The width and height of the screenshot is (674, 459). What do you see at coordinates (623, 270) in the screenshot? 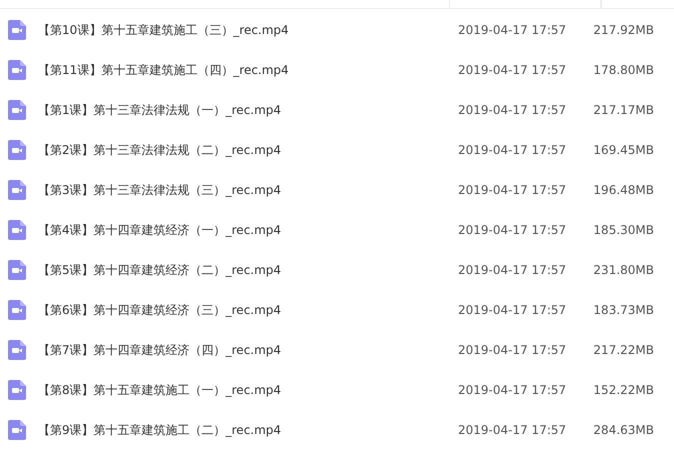
I see `file-size: 231.80MB` at bounding box center [623, 270].